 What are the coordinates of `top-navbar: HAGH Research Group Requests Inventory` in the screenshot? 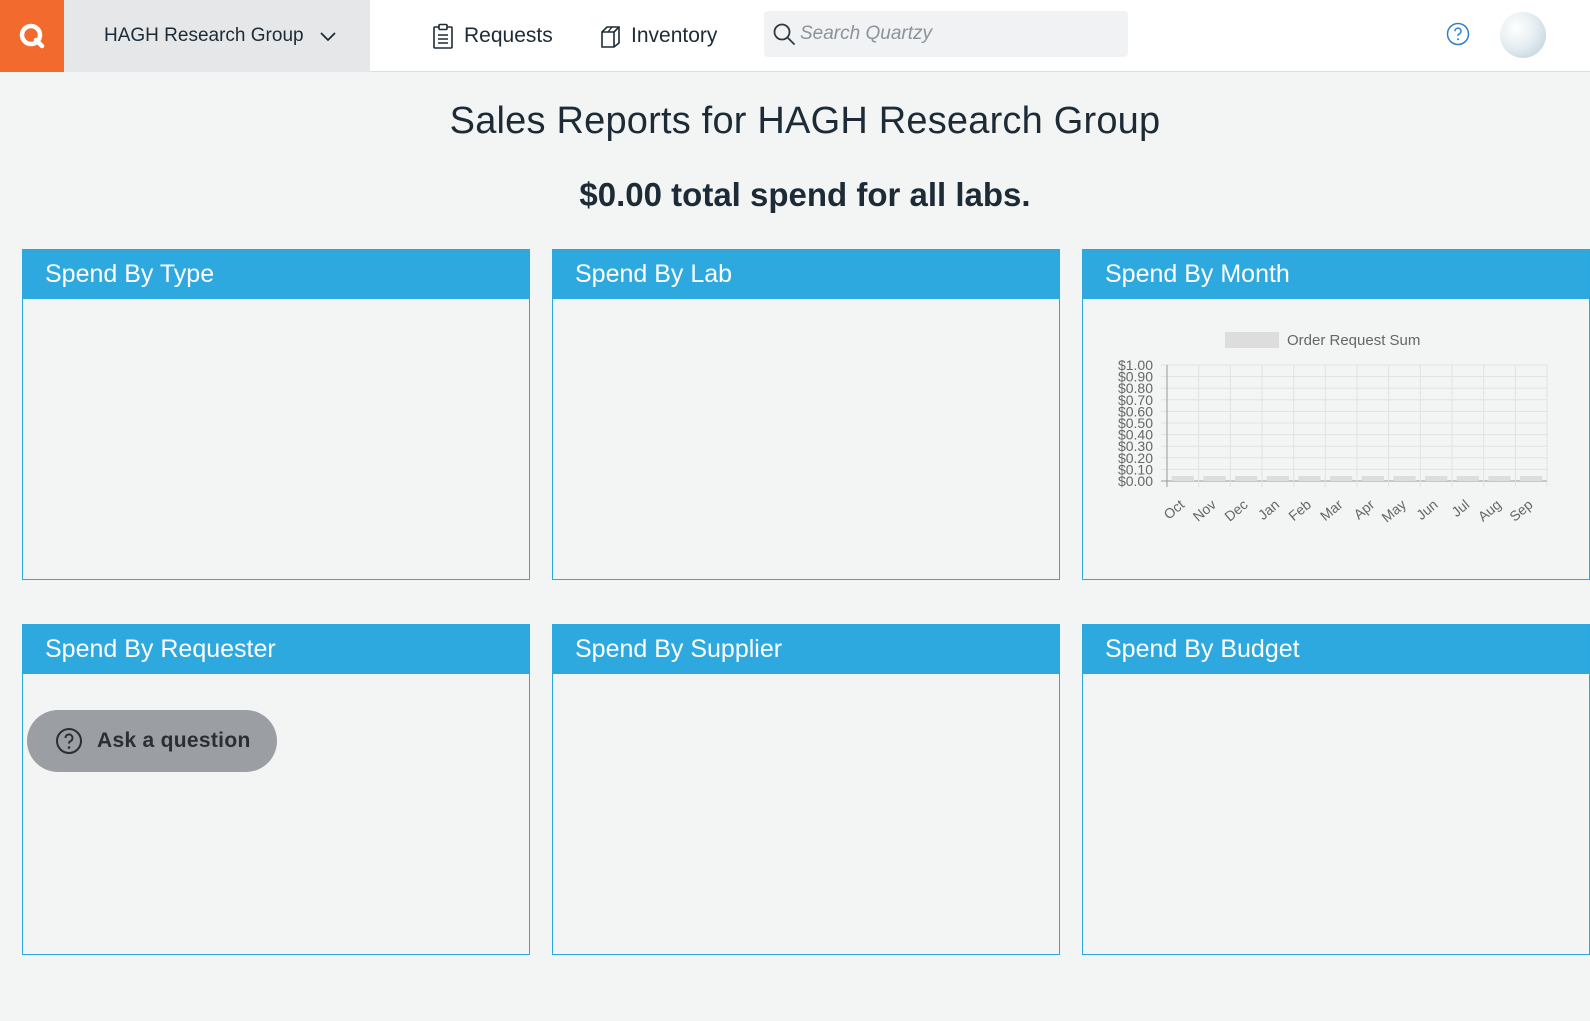 It's located at (795, 36).